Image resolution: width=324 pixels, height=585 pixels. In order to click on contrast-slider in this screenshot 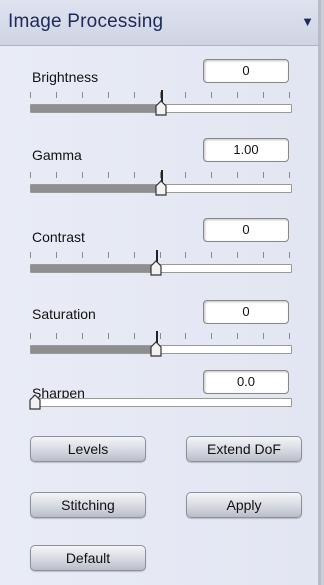, I will do `click(161, 266)`.